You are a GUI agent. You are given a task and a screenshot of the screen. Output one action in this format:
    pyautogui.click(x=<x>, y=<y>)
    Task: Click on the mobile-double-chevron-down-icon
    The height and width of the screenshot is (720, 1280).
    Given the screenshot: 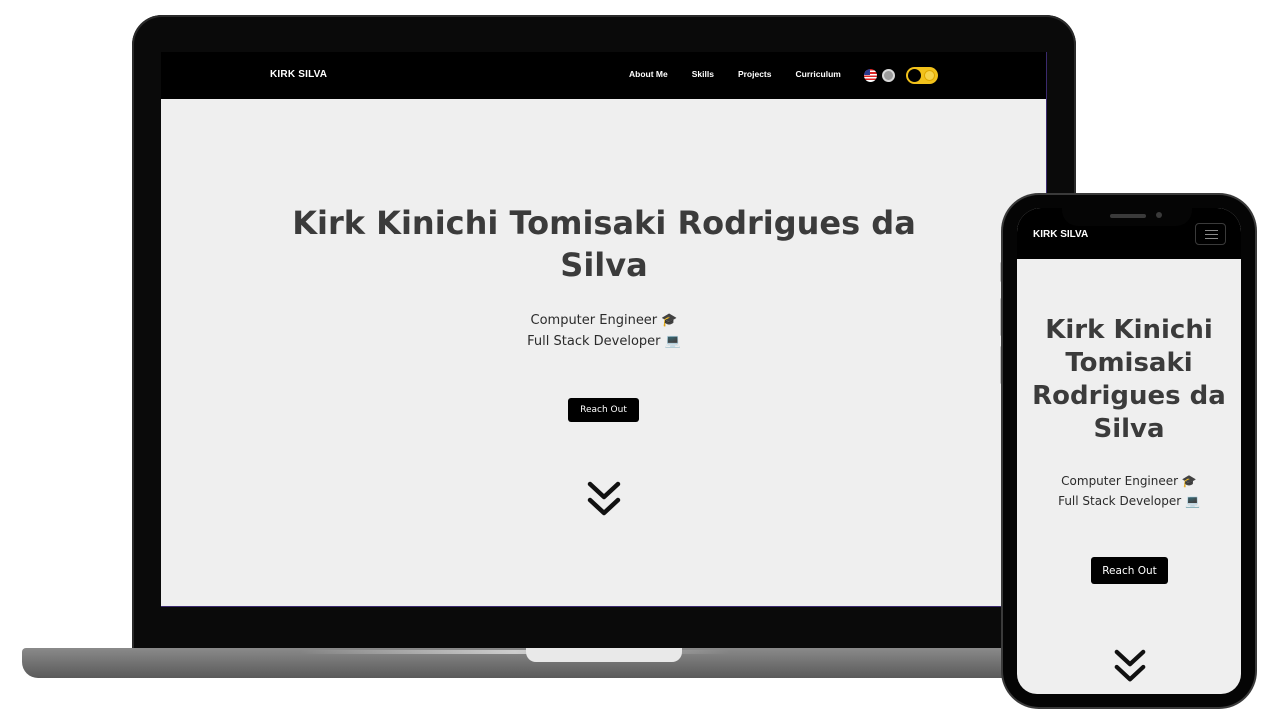 What is the action you would take?
    pyautogui.click(x=1130, y=667)
    